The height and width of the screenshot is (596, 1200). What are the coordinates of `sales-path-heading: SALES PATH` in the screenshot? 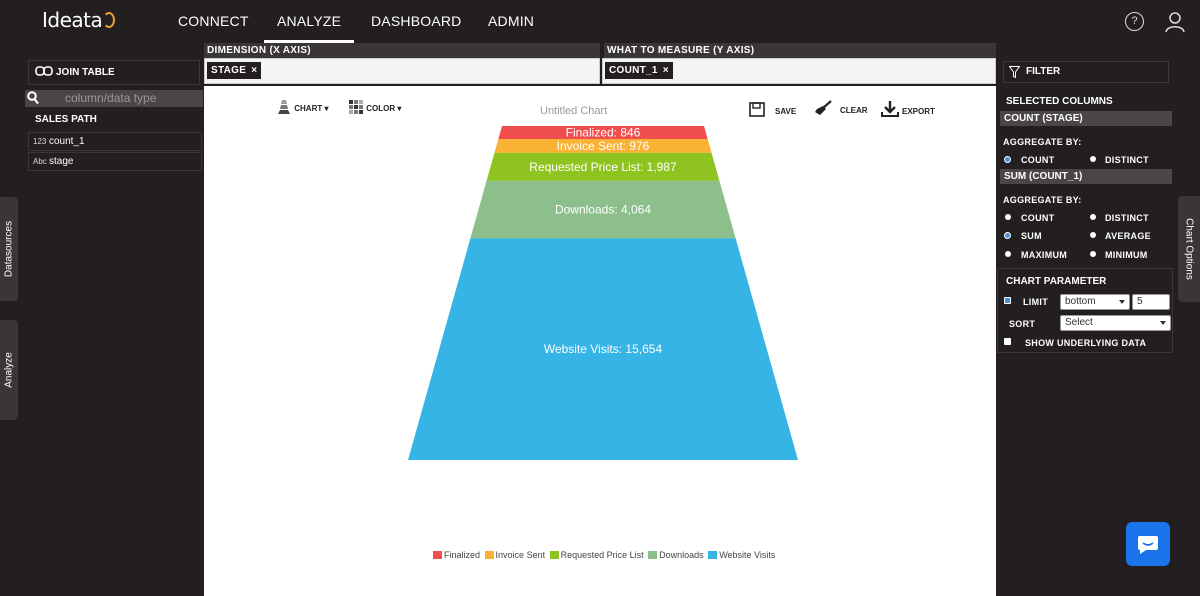 It's located at (66, 119).